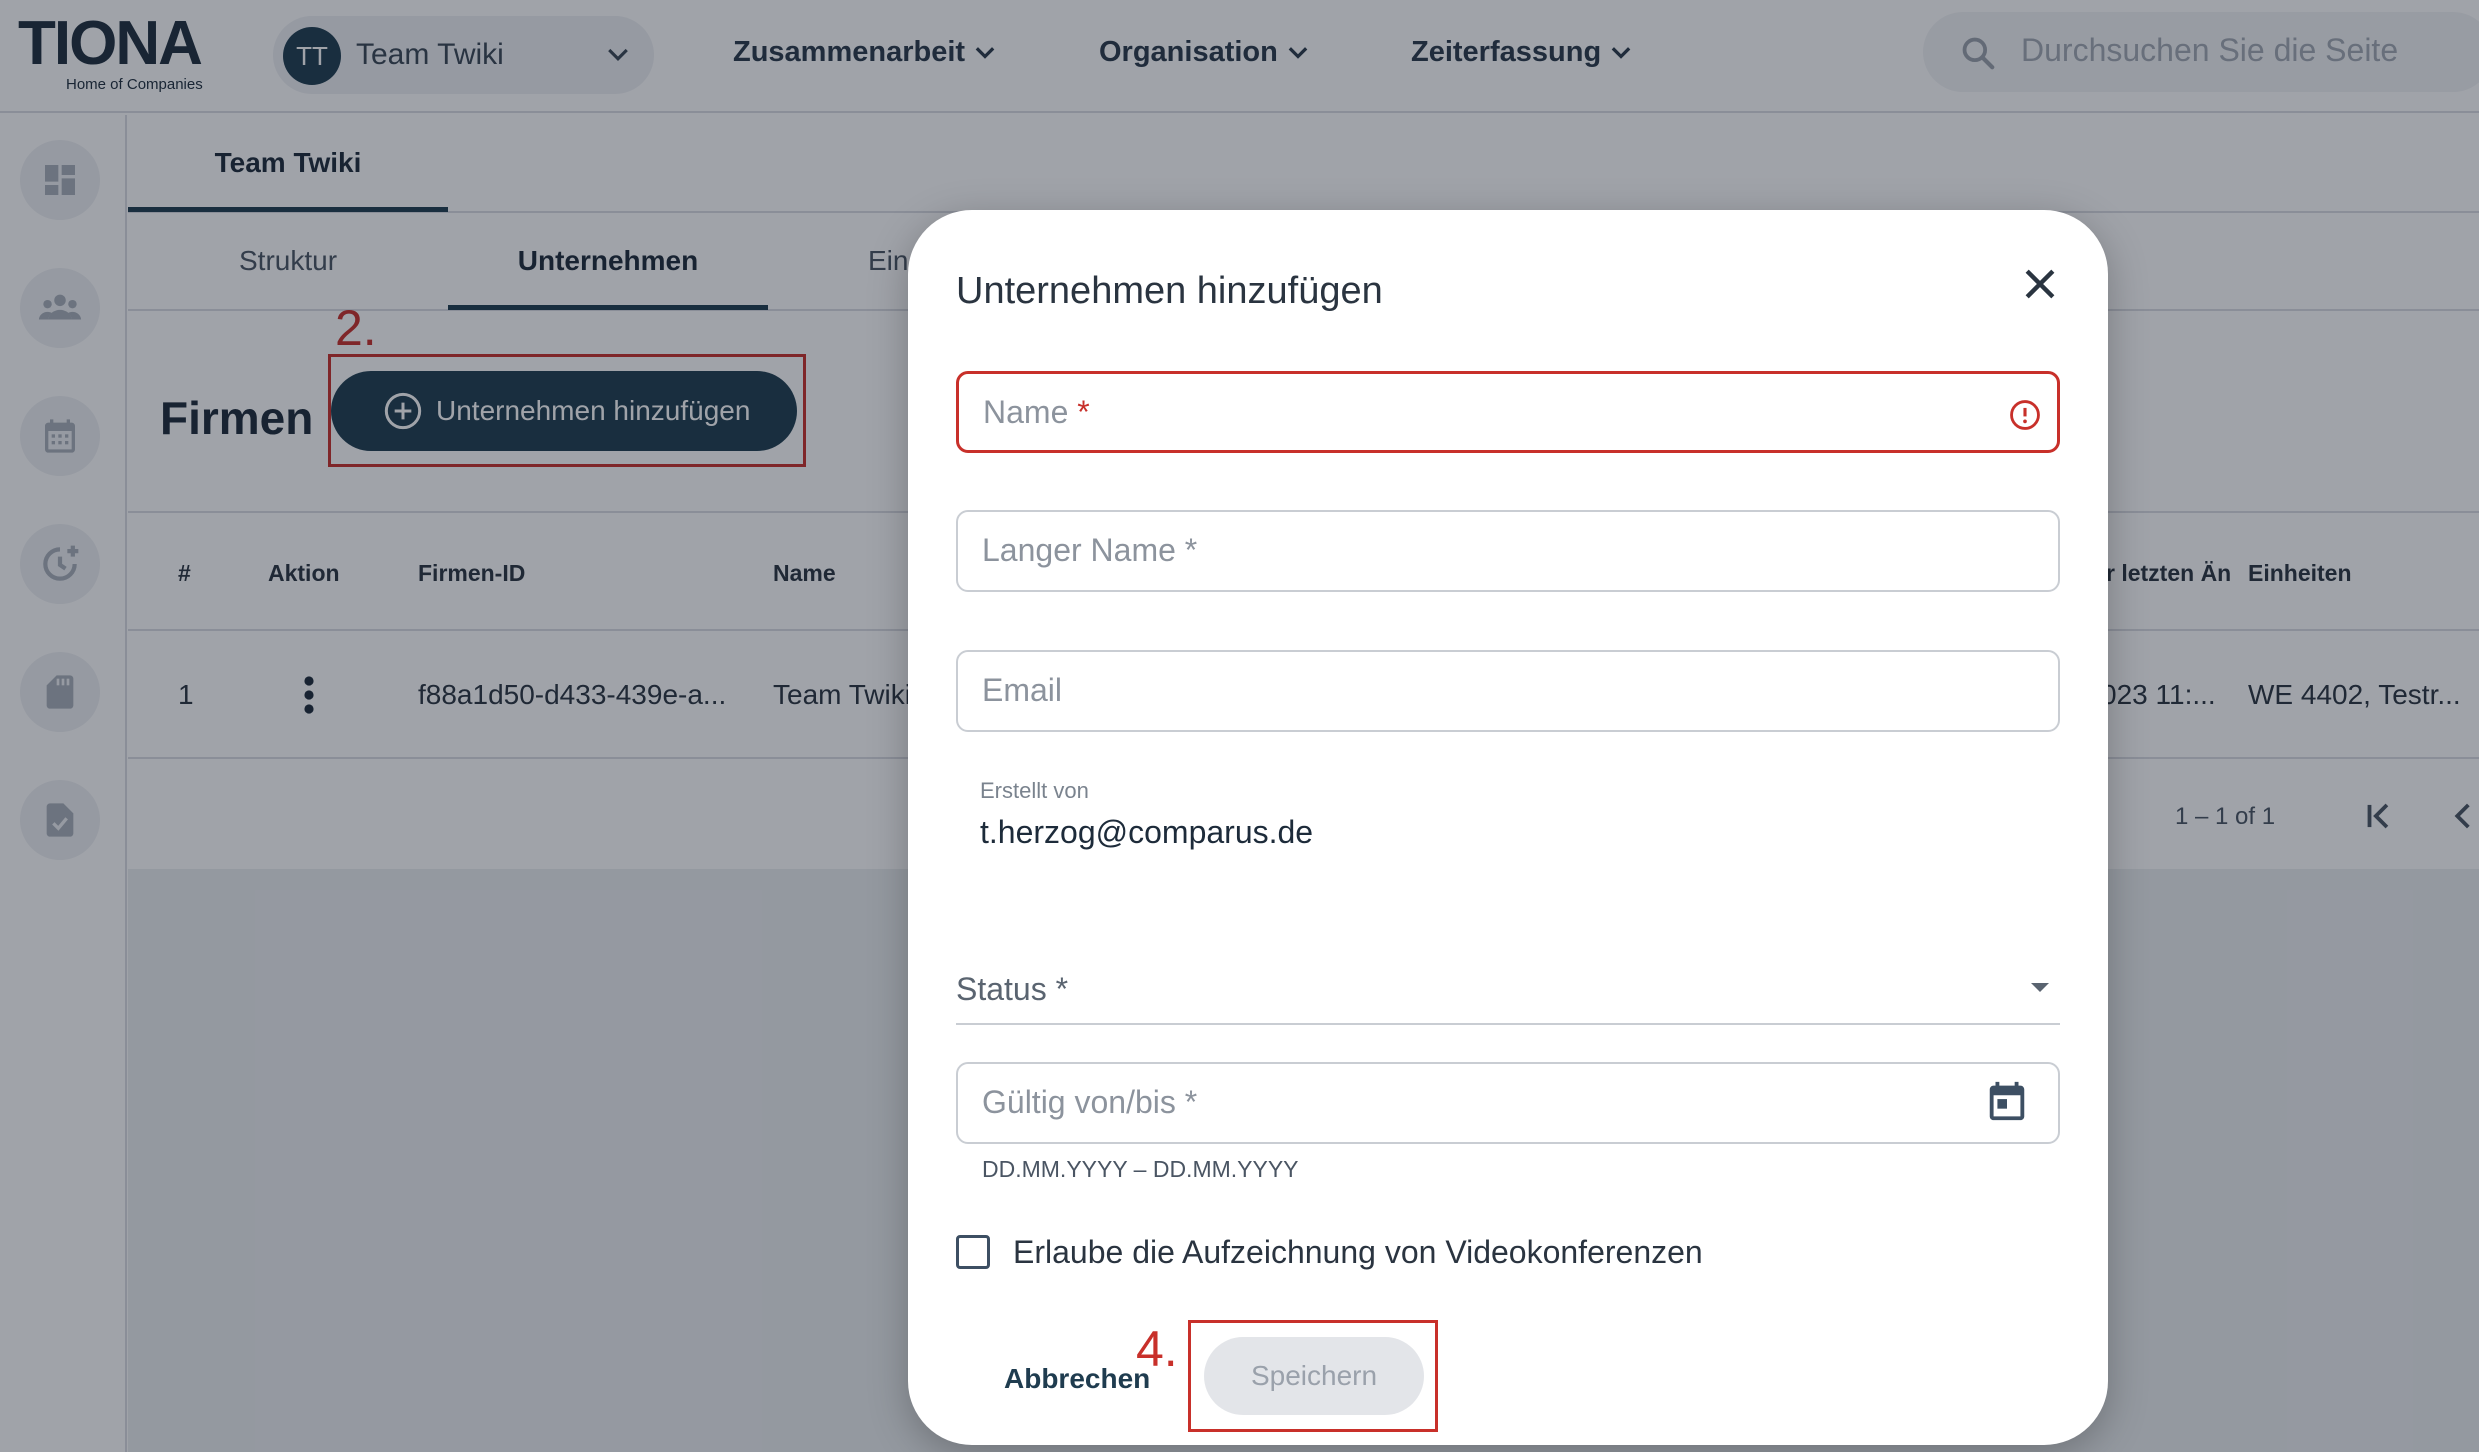  What do you see at coordinates (1077, 1379) in the screenshot?
I see `cancel-button: Abbrechen` at bounding box center [1077, 1379].